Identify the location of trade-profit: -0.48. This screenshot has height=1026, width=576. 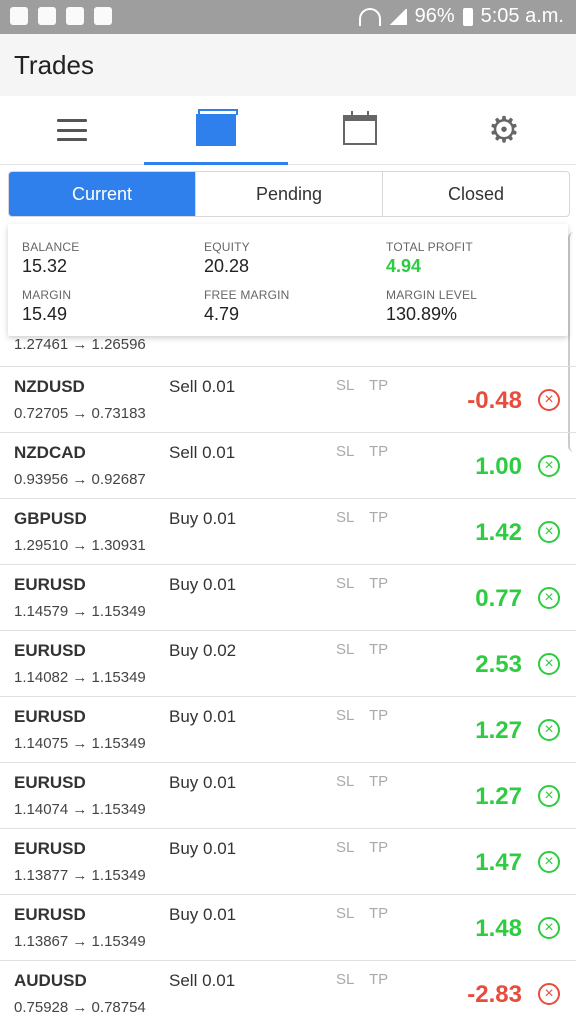
(494, 400).